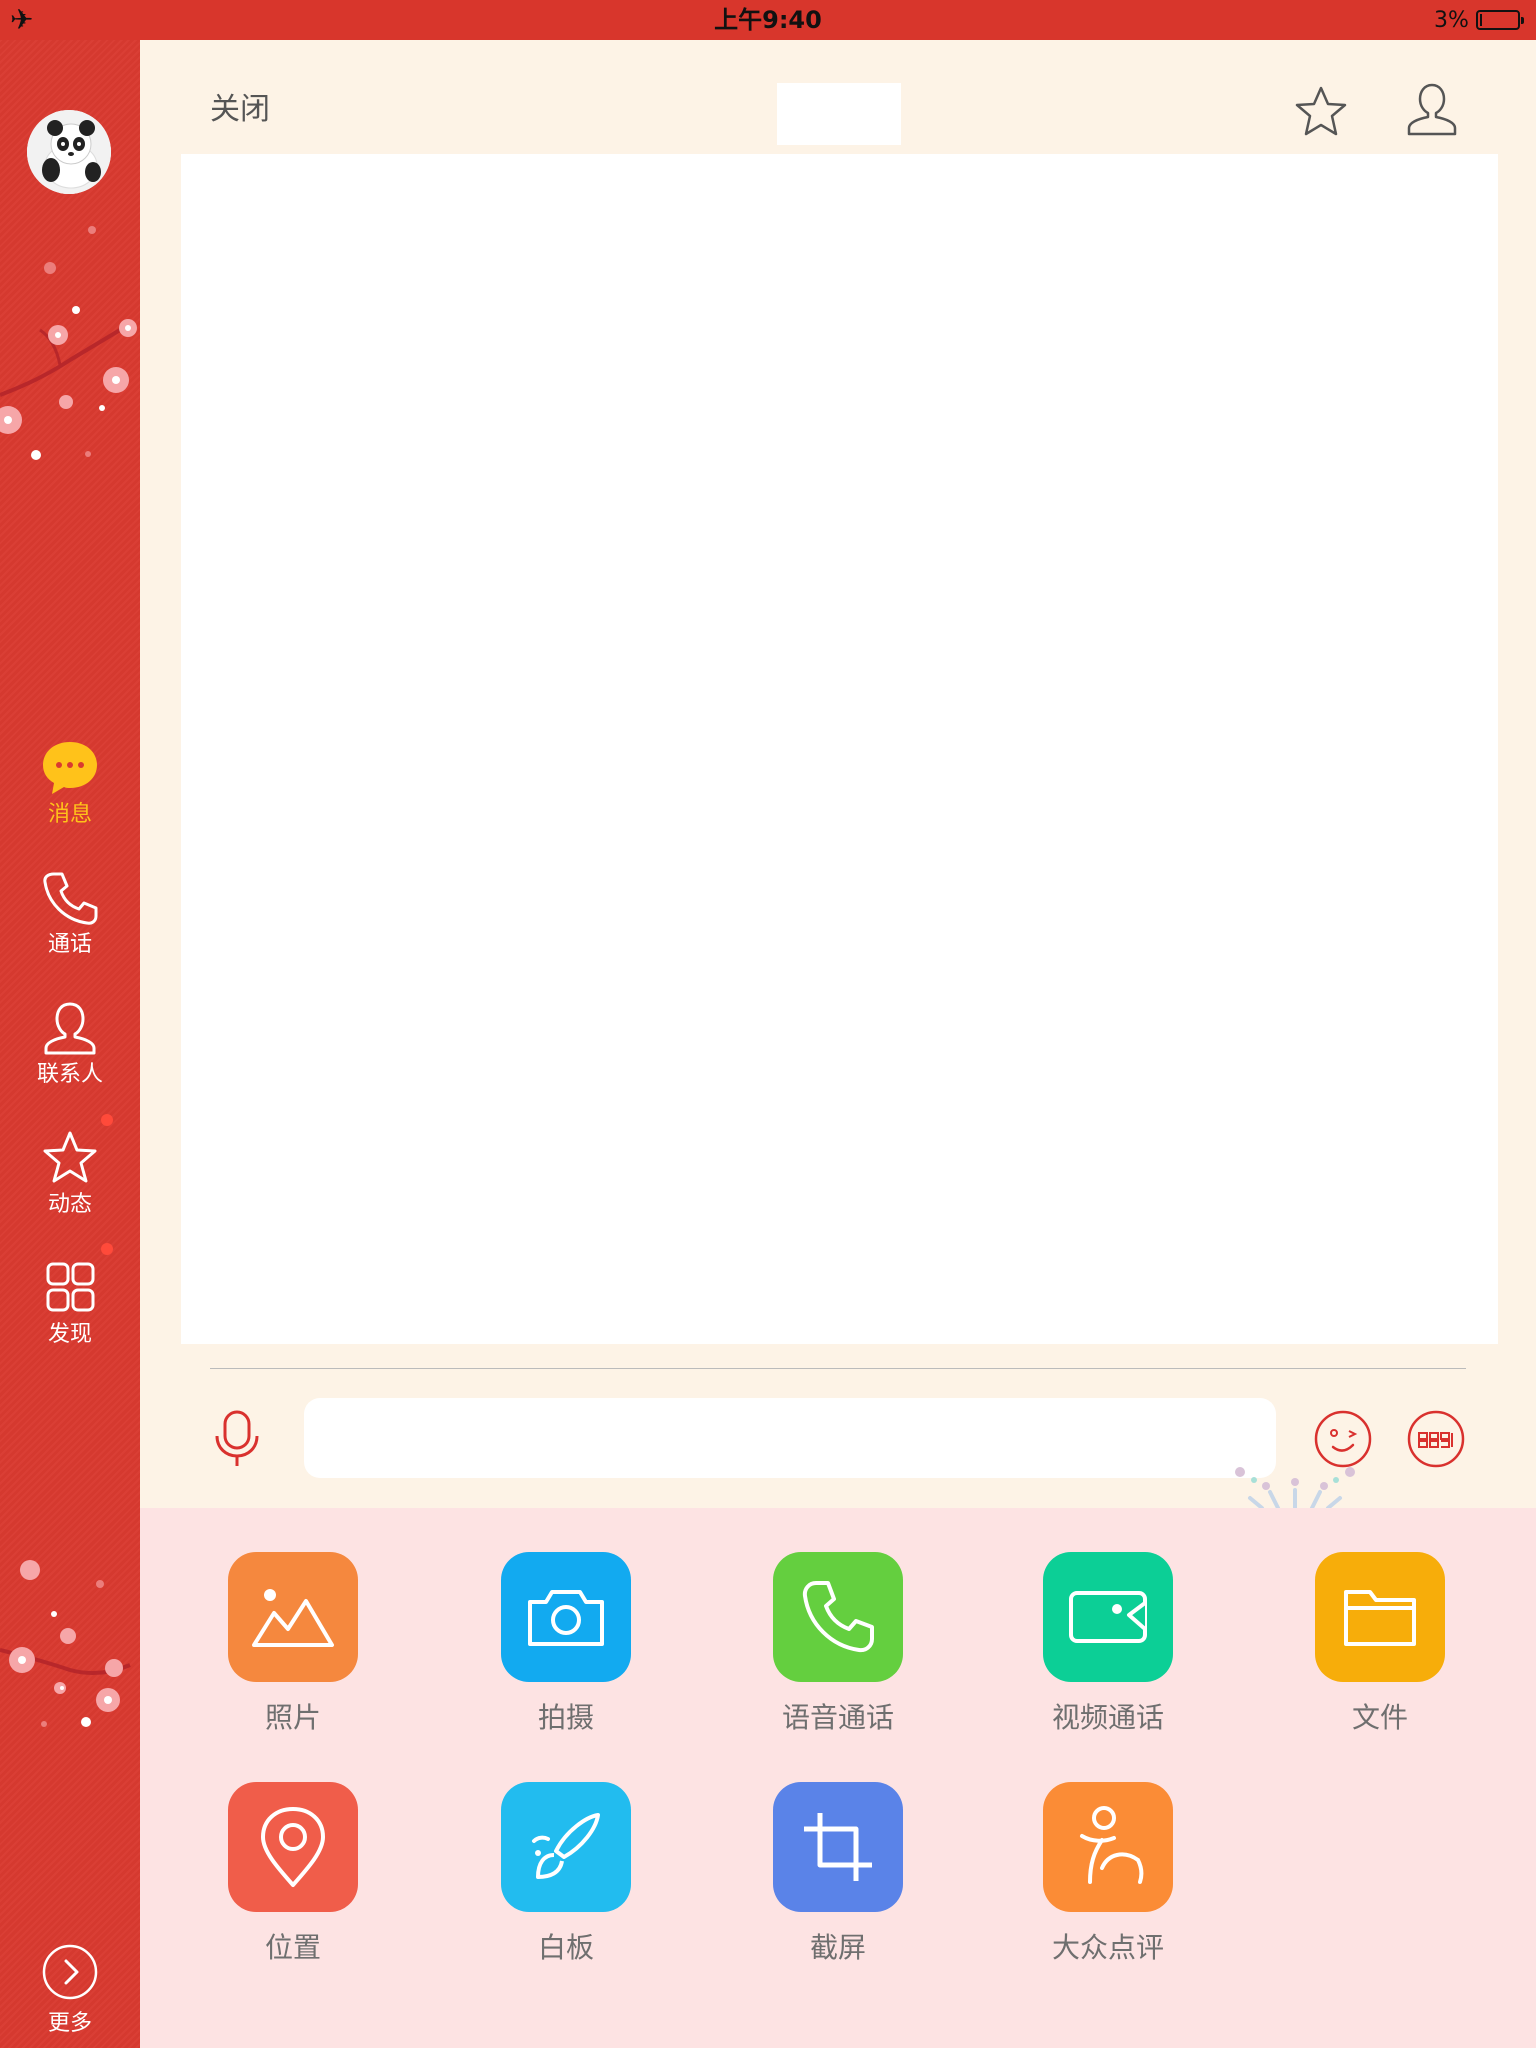 This screenshot has height=2048, width=1536. I want to click on favorite-star-icon, so click(1321, 112).